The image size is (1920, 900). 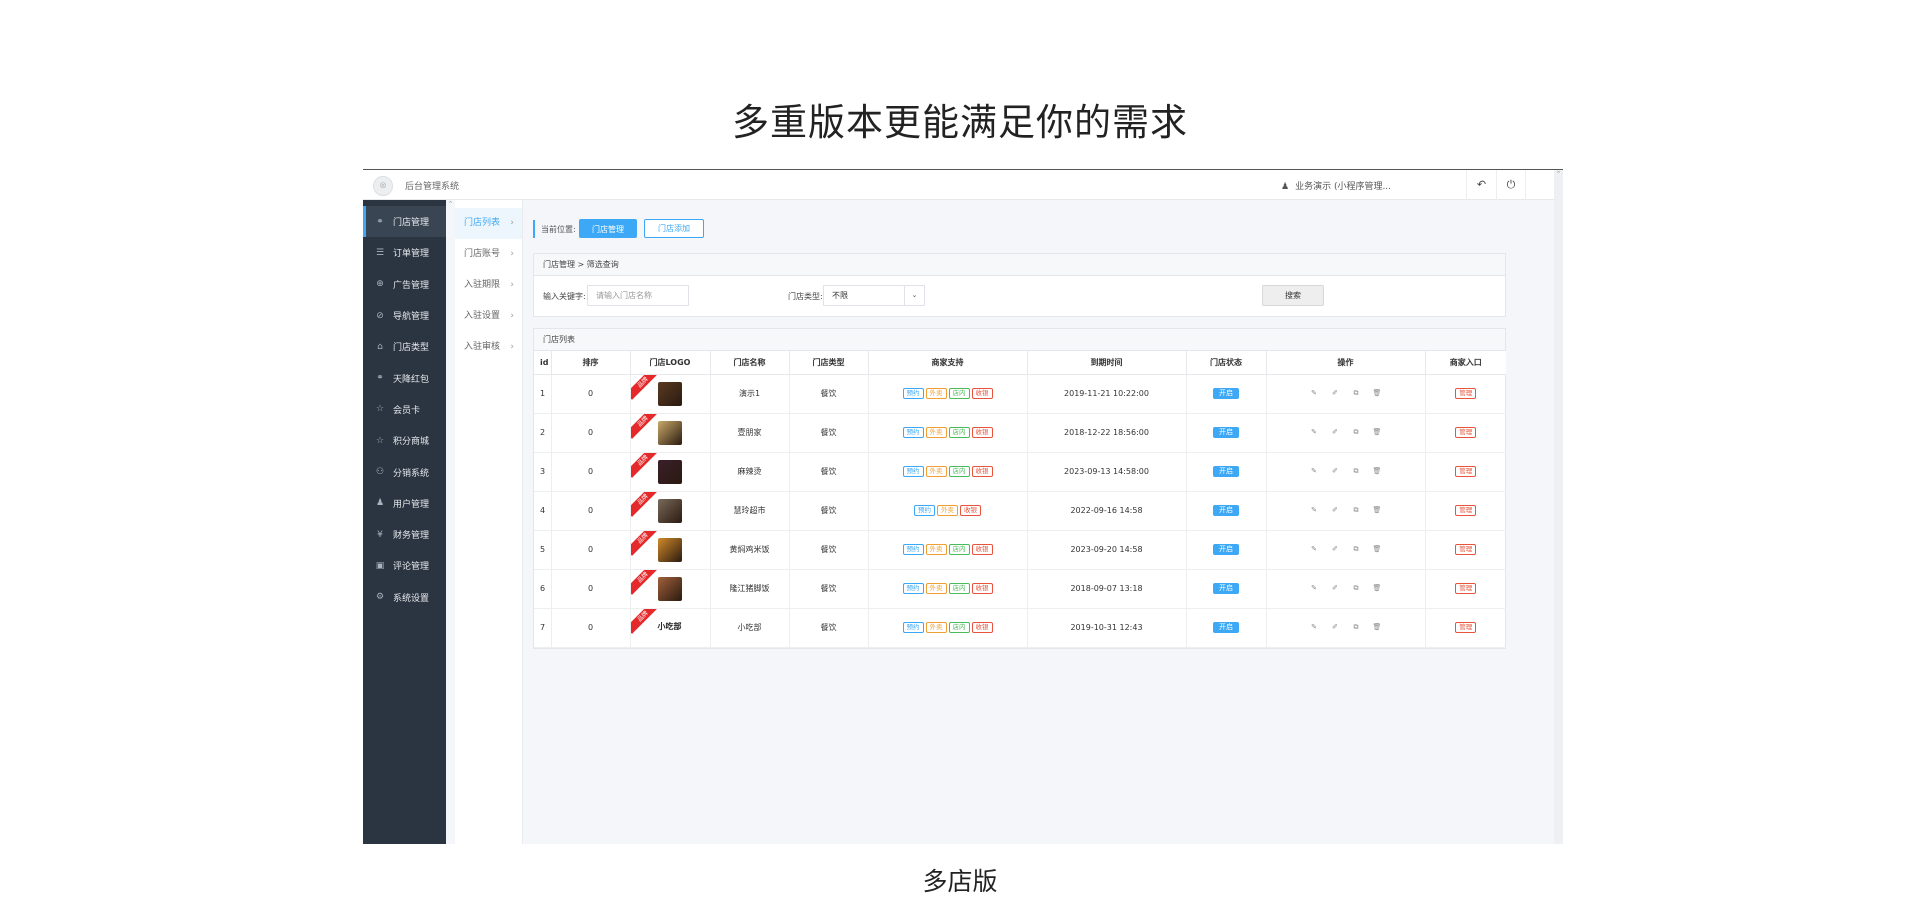 I want to click on expire-time: 2018-12-22 18:56:00, so click(x=1107, y=433).